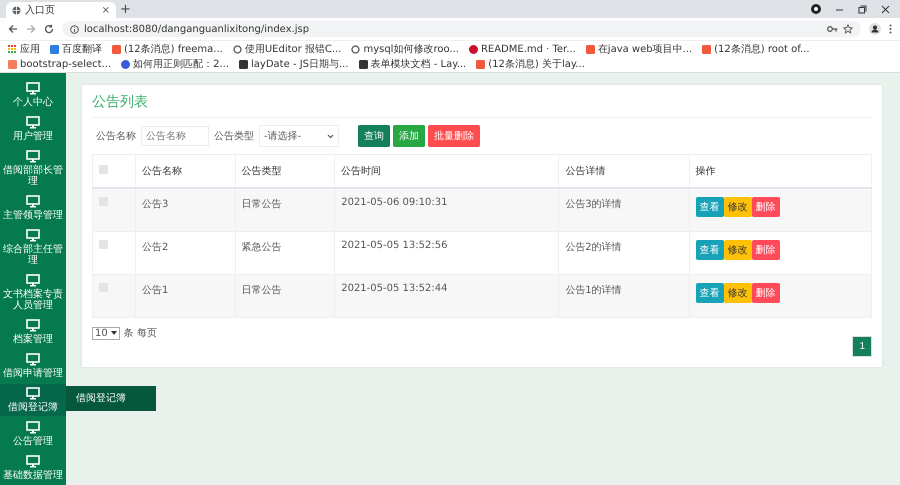 The image size is (900, 485). I want to click on table-cell: 2021-05-05 13:52:44, so click(446, 296).